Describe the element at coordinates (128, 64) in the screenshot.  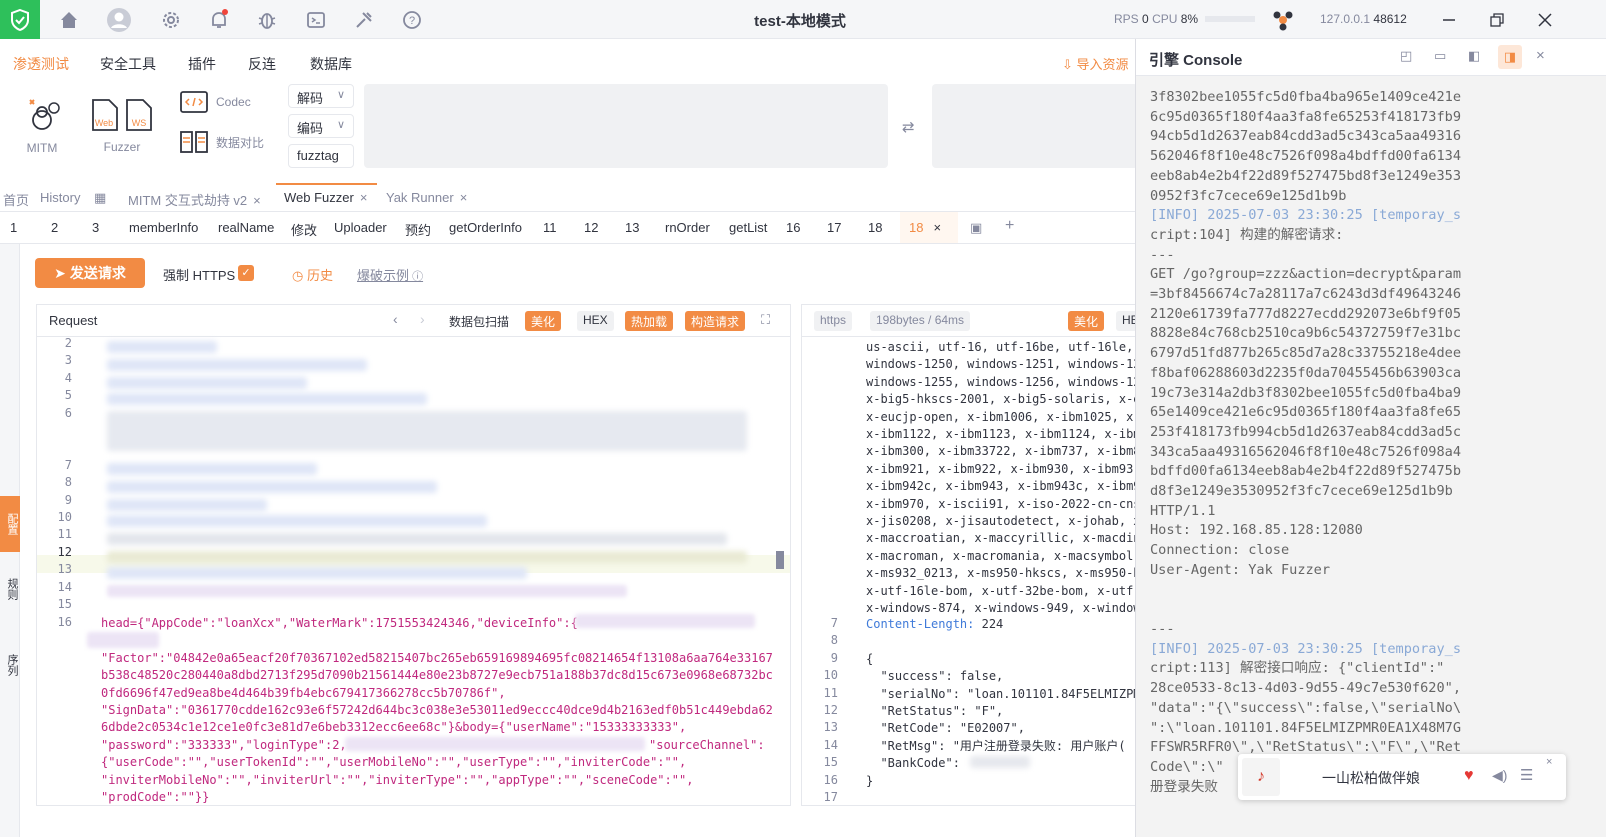
I see `menu-security-tools: 安全工具` at that location.